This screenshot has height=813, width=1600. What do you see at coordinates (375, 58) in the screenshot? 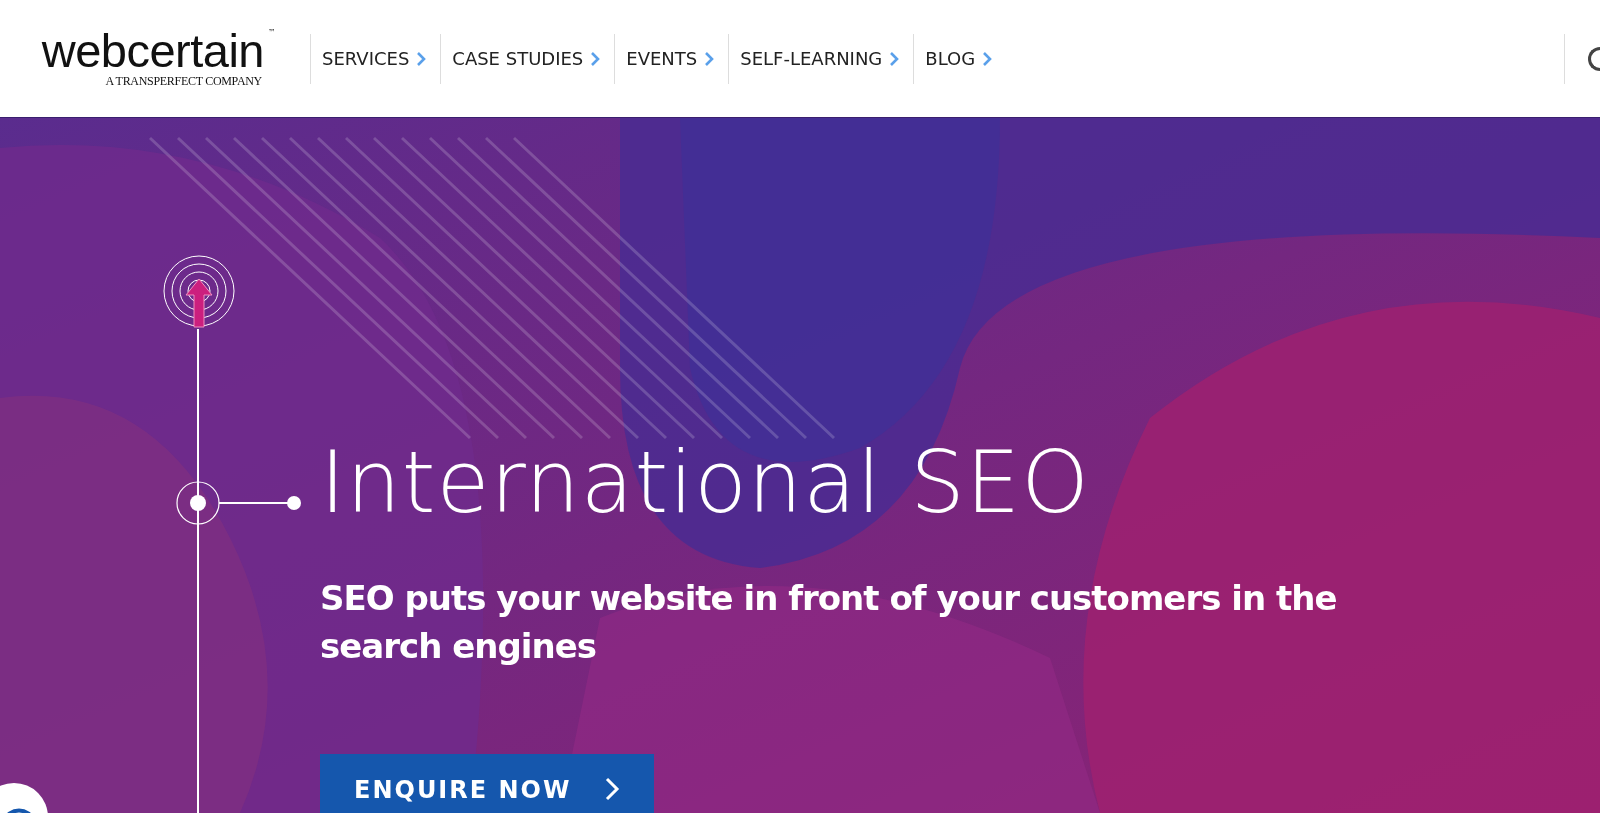
I see `nav-link: SERVICES` at bounding box center [375, 58].